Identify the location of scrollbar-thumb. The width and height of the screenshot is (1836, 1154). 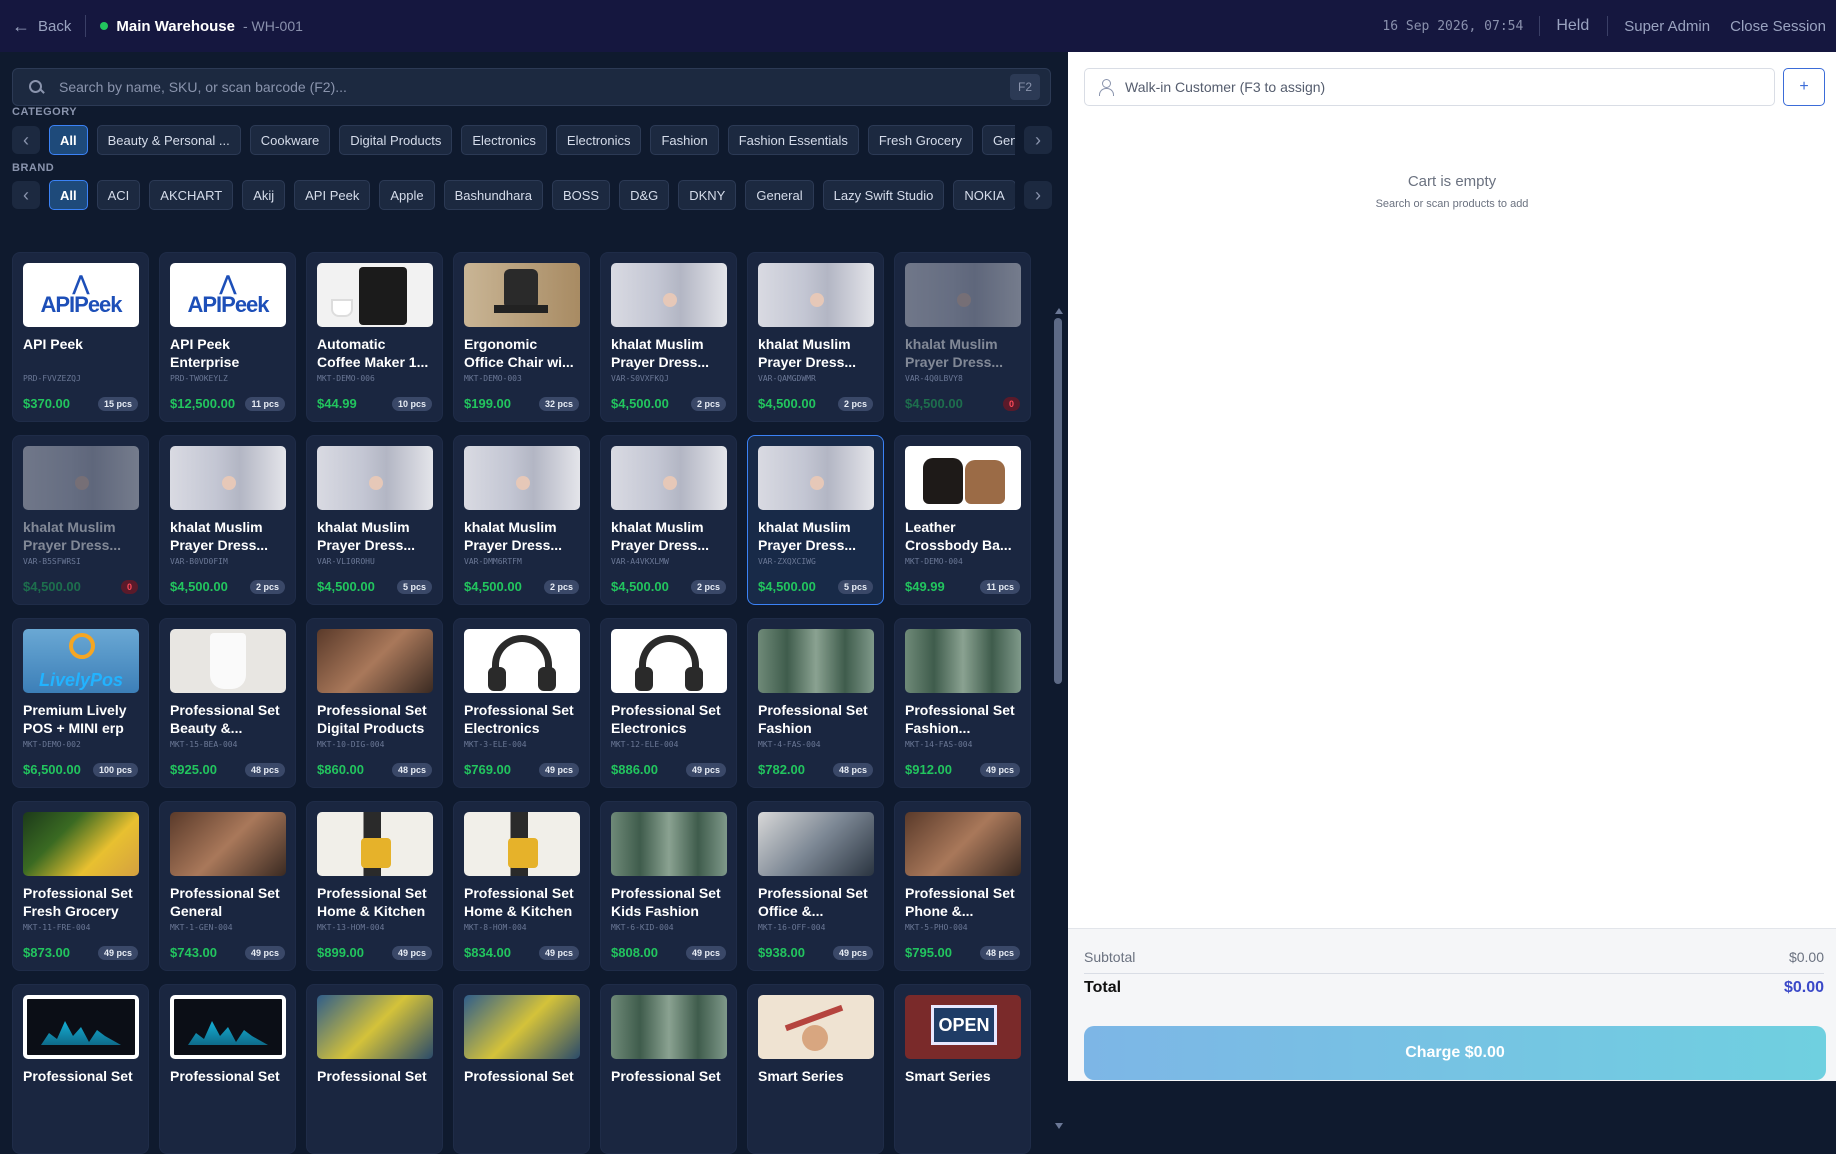
(1058, 501).